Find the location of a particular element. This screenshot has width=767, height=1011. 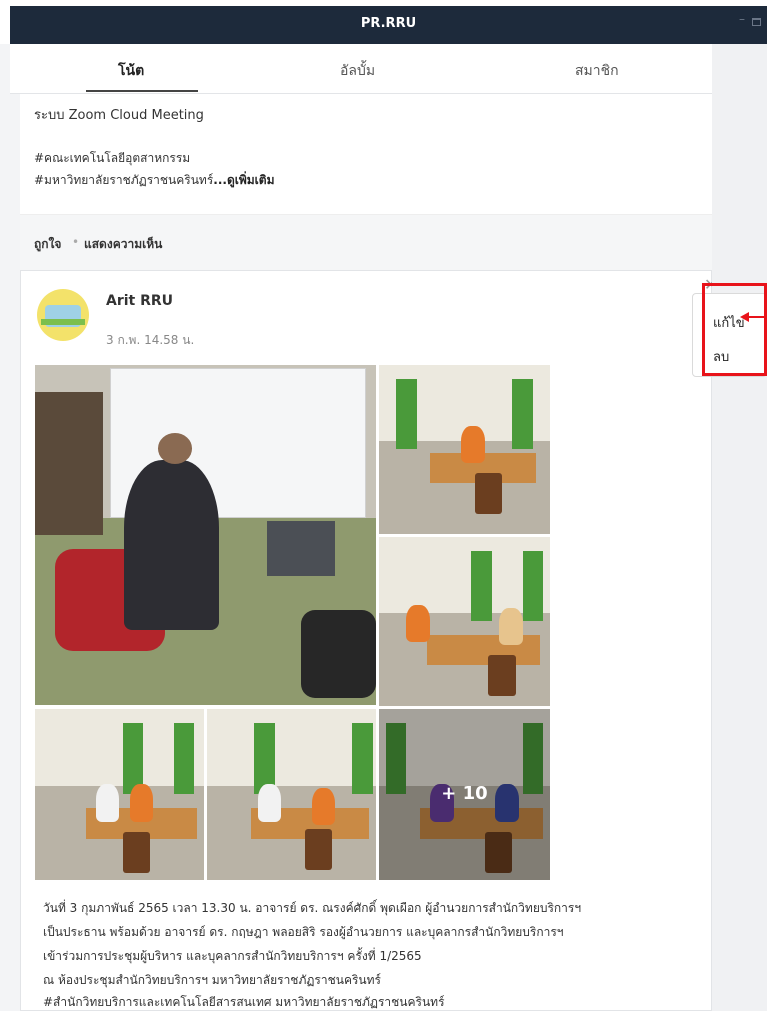

tab-members: สมาชิก is located at coordinates (597, 71).